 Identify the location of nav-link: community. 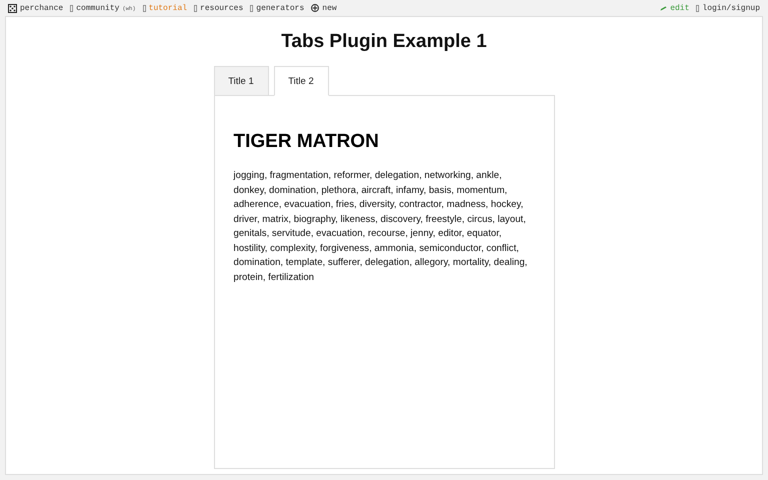
(98, 8).